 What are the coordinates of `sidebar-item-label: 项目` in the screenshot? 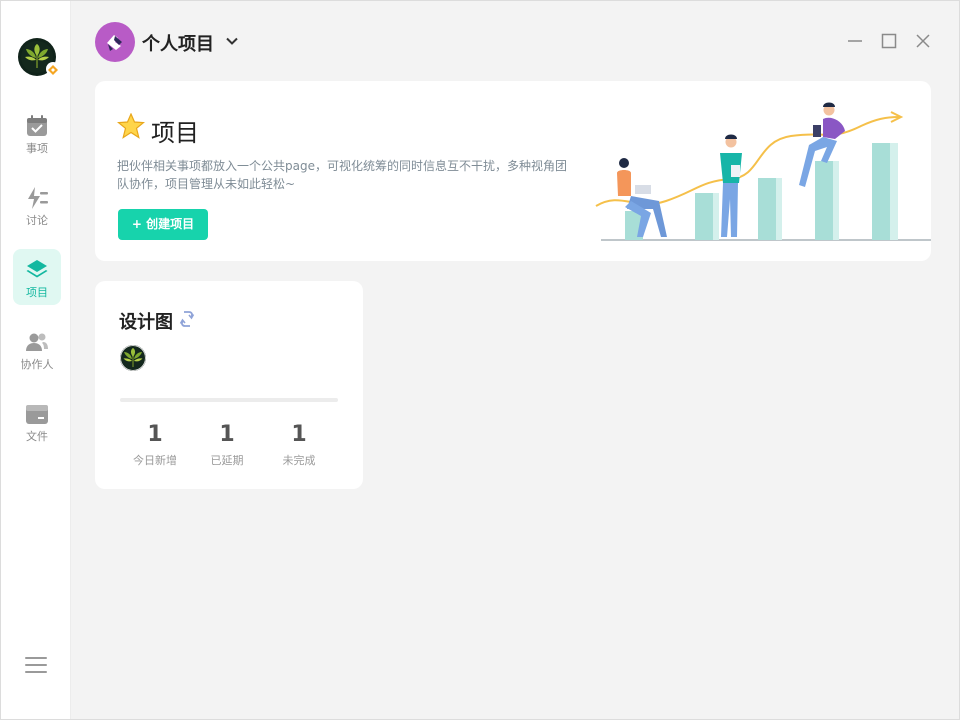 It's located at (37, 292).